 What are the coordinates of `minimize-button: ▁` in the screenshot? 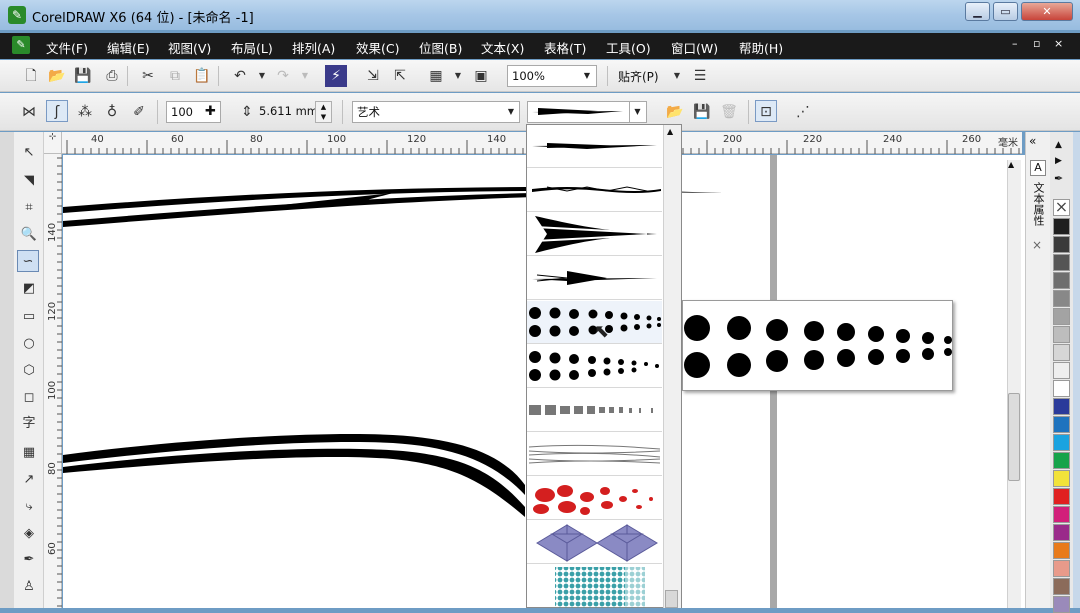 It's located at (977, 11).